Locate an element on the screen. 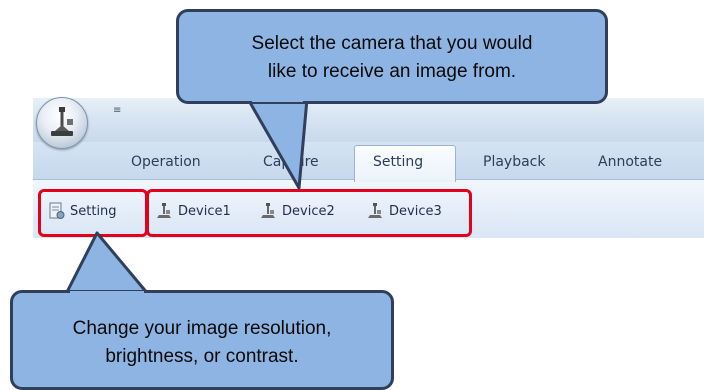 The height and width of the screenshot is (390, 704). top-callout-line2: like to receive an image from. is located at coordinates (392, 71).